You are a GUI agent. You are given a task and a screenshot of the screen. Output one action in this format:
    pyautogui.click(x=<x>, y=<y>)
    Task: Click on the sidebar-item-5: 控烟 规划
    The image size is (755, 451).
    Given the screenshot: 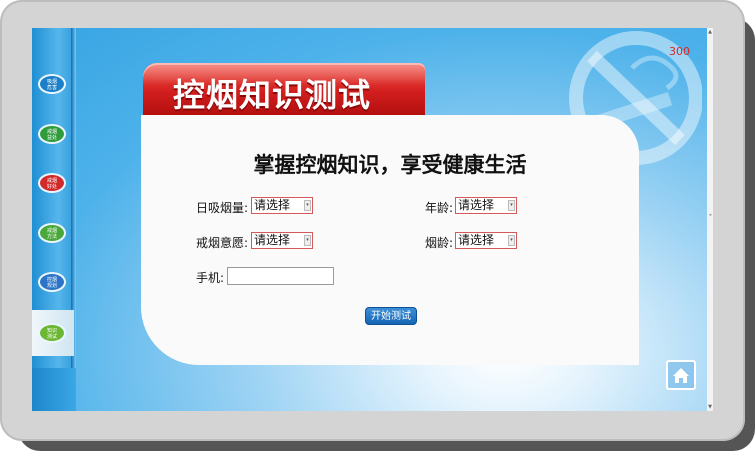 What is the action you would take?
    pyautogui.click(x=52, y=282)
    